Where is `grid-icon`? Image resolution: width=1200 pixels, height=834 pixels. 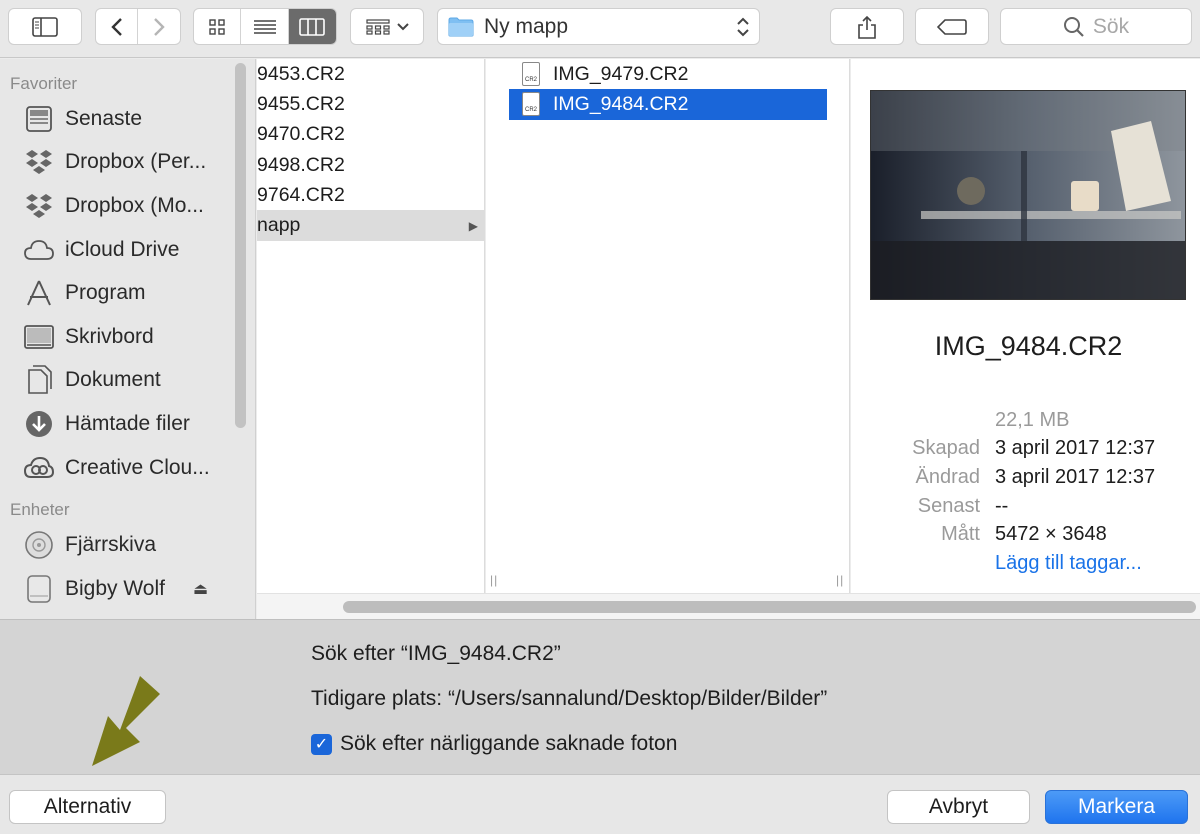 grid-icon is located at coordinates (217, 26).